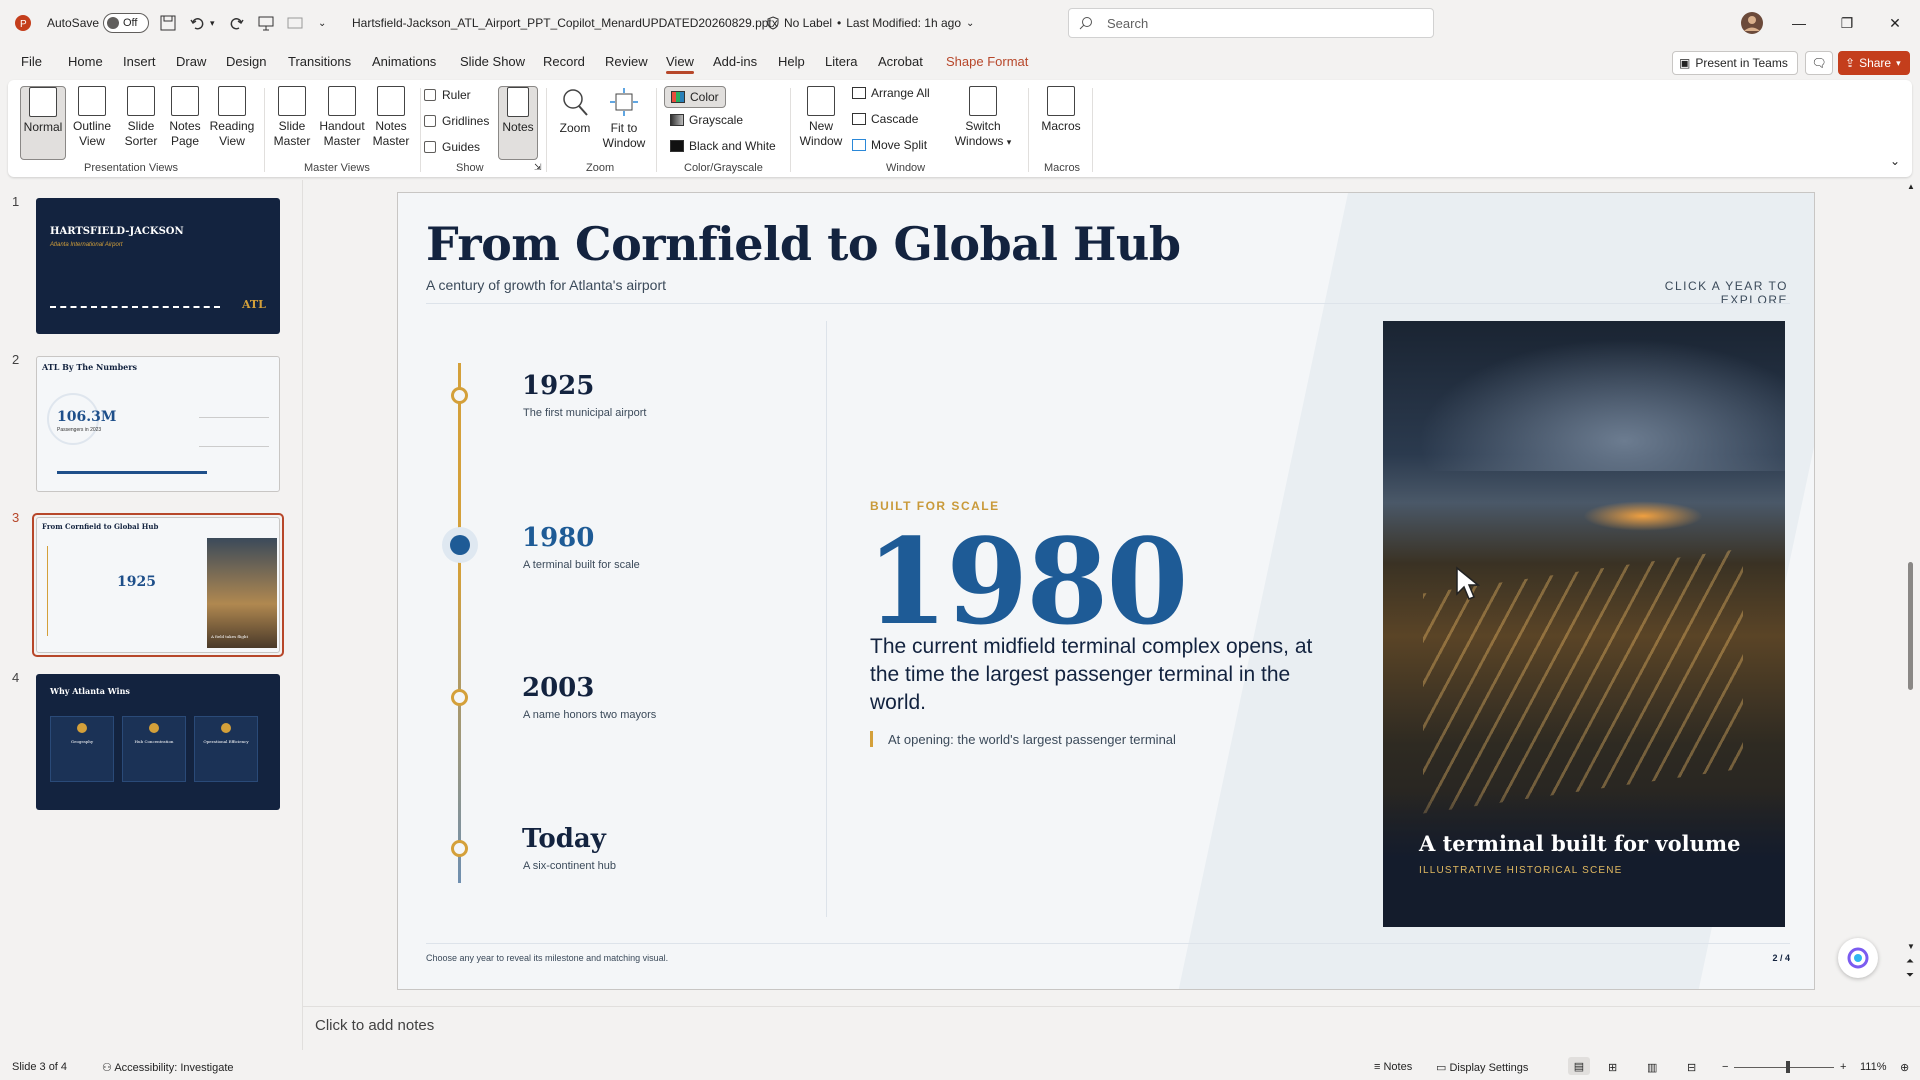 The image size is (1920, 1080). Describe the element at coordinates (987, 61) in the screenshot. I see `tab-shape-format: Shape Format` at that location.